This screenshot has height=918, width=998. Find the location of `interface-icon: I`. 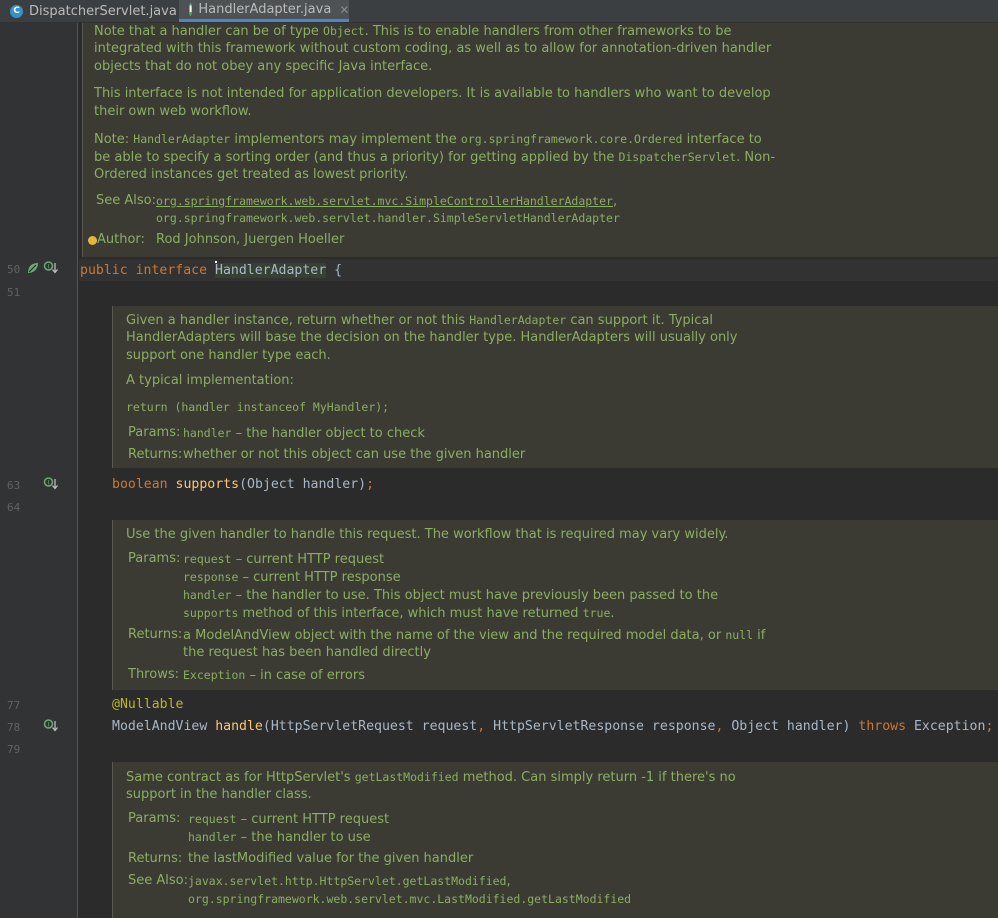

interface-icon: I is located at coordinates (191, 9).